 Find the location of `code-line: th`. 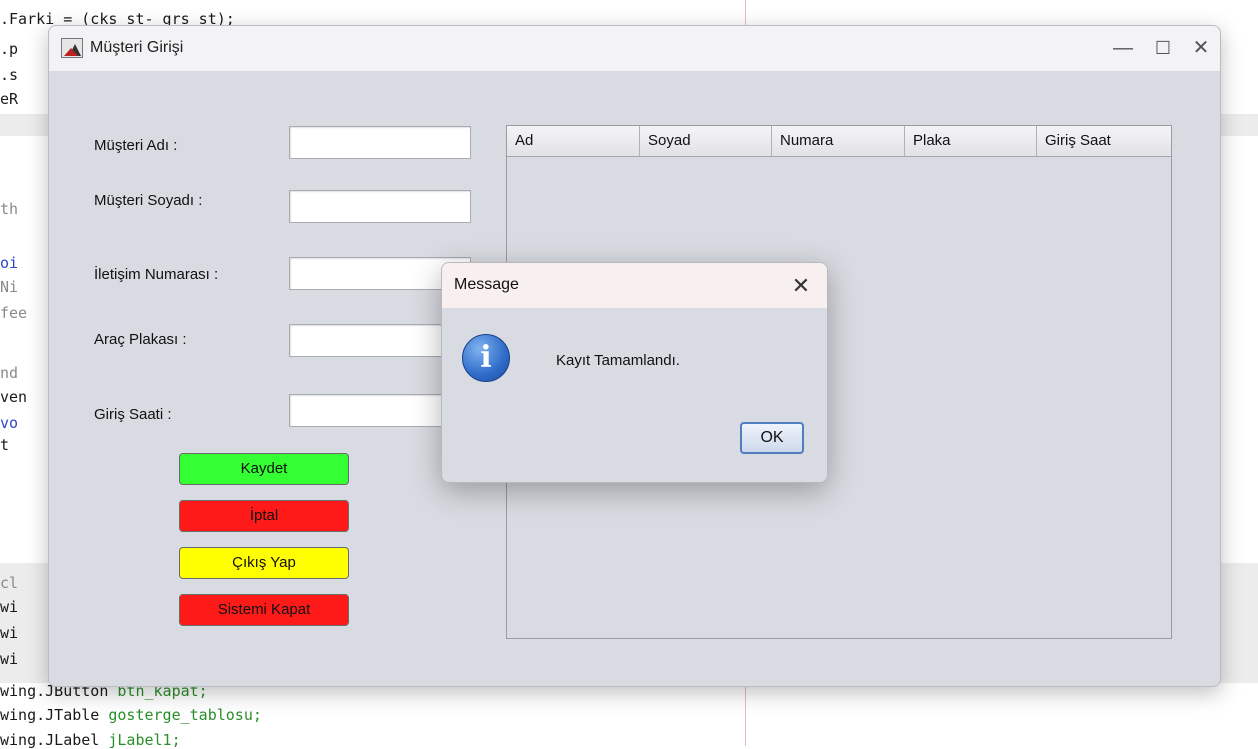

code-line: th is located at coordinates (9, 209).